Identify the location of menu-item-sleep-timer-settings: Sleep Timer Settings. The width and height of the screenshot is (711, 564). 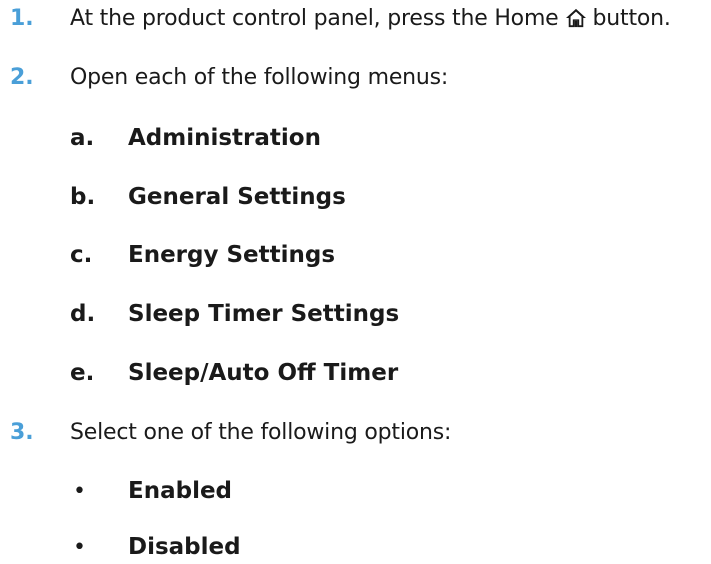
(264, 314).